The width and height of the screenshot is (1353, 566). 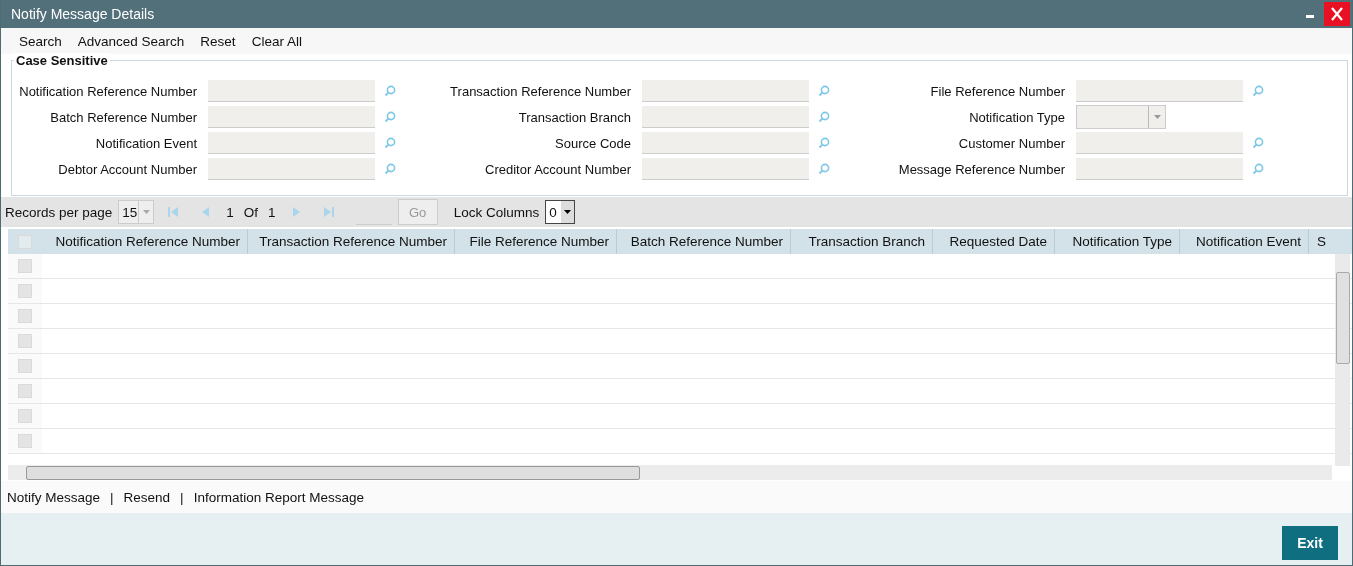 I want to click on column-header: Transaction Reference Number, so click(x=351, y=241).